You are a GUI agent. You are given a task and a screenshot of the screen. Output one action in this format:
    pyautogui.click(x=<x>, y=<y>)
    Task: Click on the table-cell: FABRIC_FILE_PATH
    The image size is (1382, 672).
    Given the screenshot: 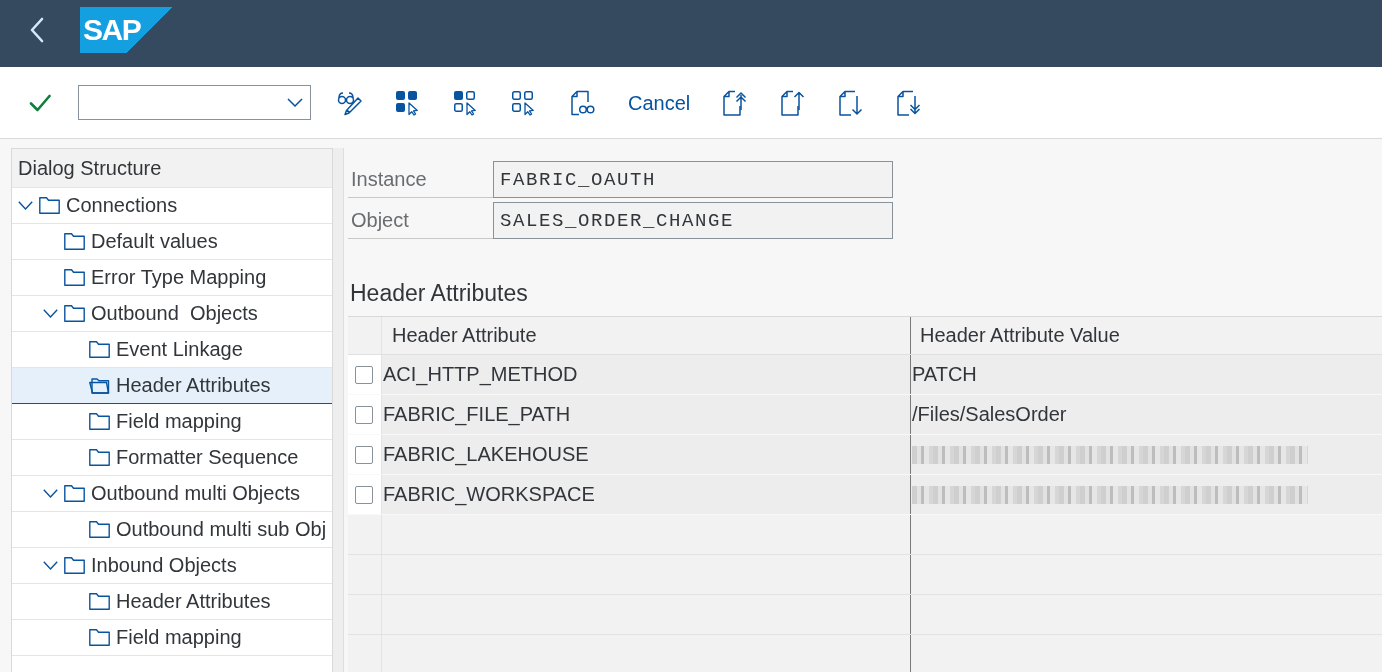 What is the action you would take?
    pyautogui.click(x=646, y=414)
    